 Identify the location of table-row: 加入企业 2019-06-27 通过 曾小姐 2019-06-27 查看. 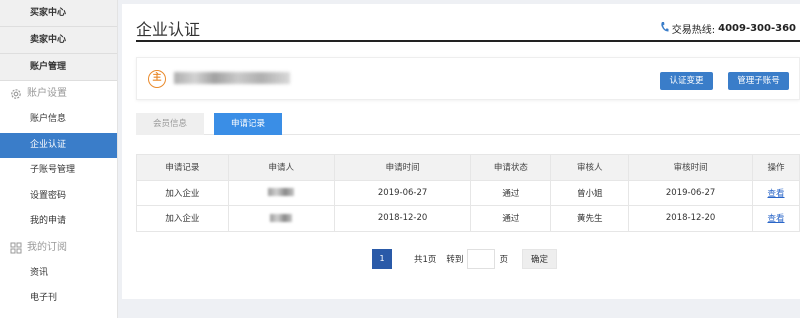
(468, 192).